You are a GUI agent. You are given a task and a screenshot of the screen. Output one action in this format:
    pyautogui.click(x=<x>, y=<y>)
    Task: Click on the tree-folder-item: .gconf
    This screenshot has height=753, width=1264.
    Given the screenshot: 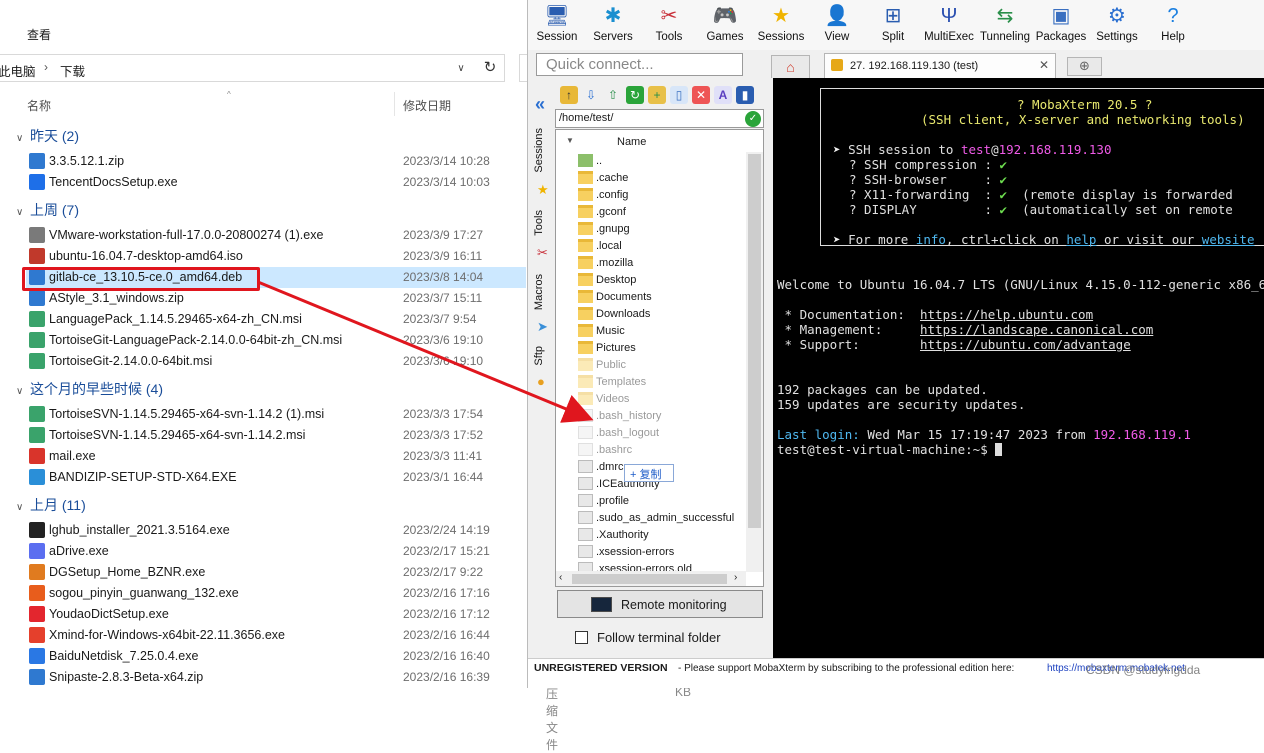 What is the action you would take?
    pyautogui.click(x=663, y=212)
    